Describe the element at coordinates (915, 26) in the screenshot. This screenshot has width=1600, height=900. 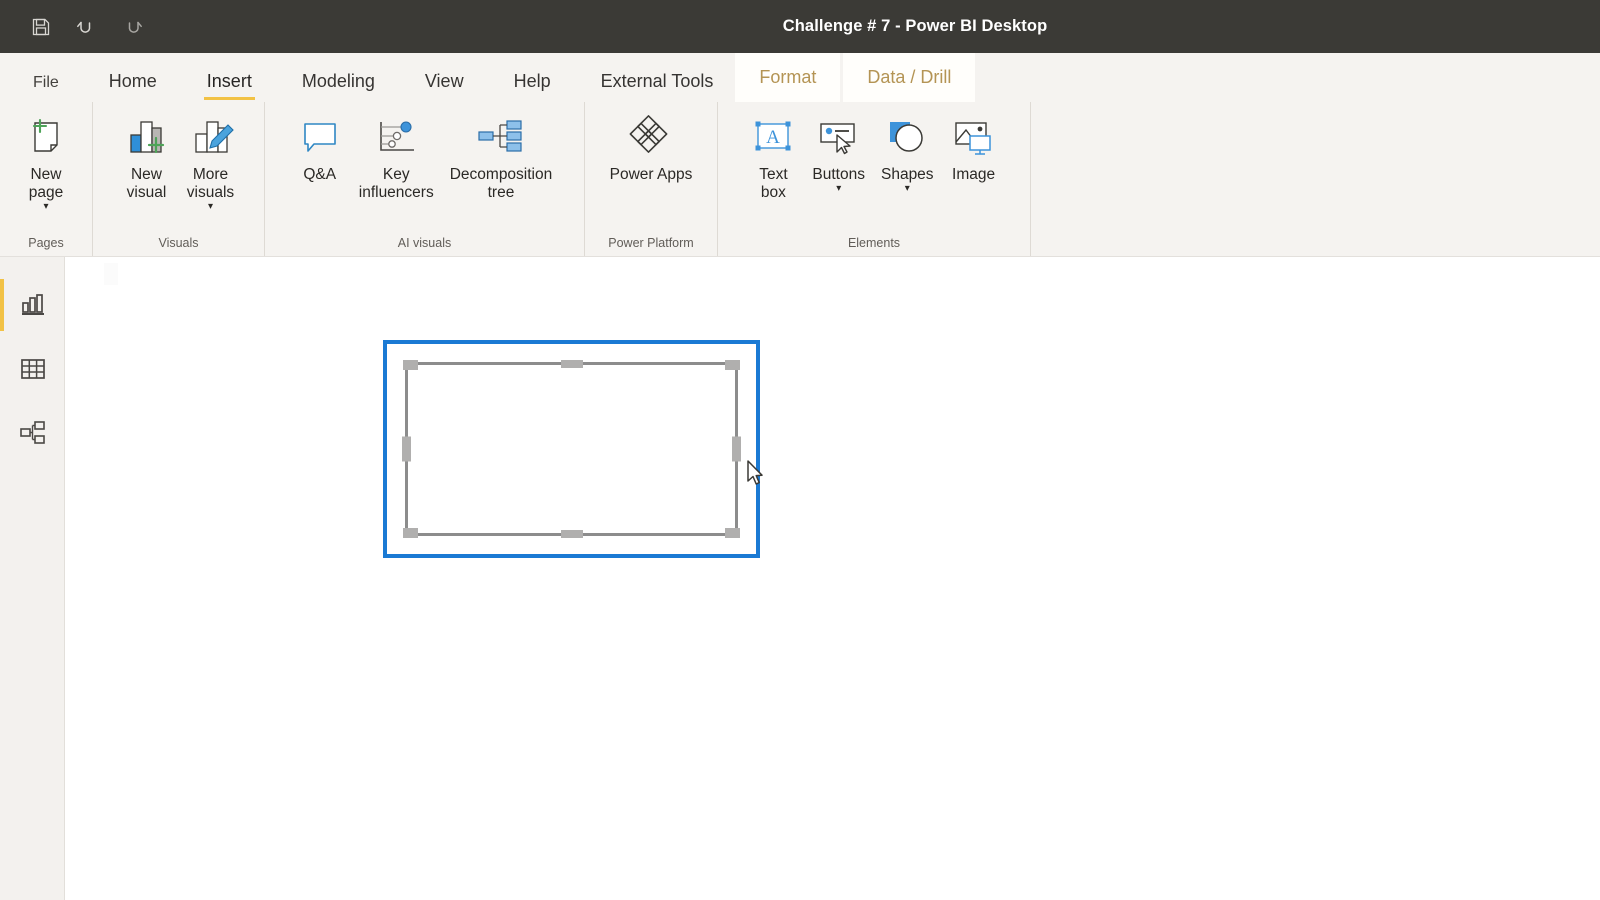
I see `window-title: Challenge # 7 - Power BI Desktop` at that location.